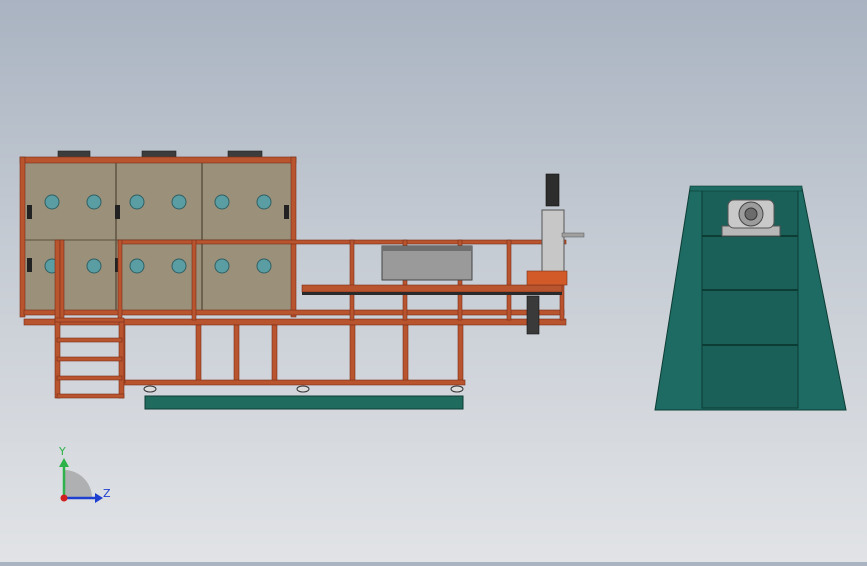 The image size is (867, 566). Describe the element at coordinates (84, 474) in the screenshot. I see `coordinate-triad: Y Z` at that location.